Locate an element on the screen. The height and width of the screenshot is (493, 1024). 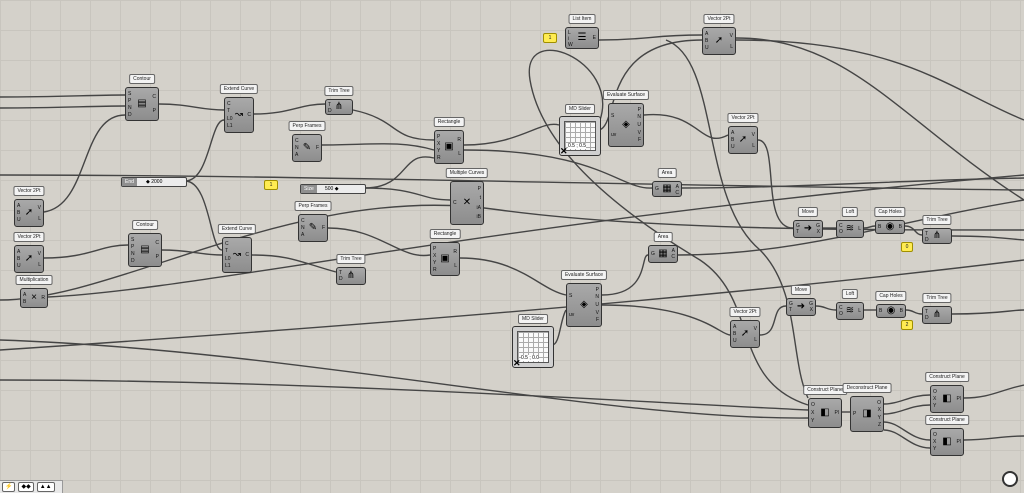
input-port: D is located at coordinates (927, 240).